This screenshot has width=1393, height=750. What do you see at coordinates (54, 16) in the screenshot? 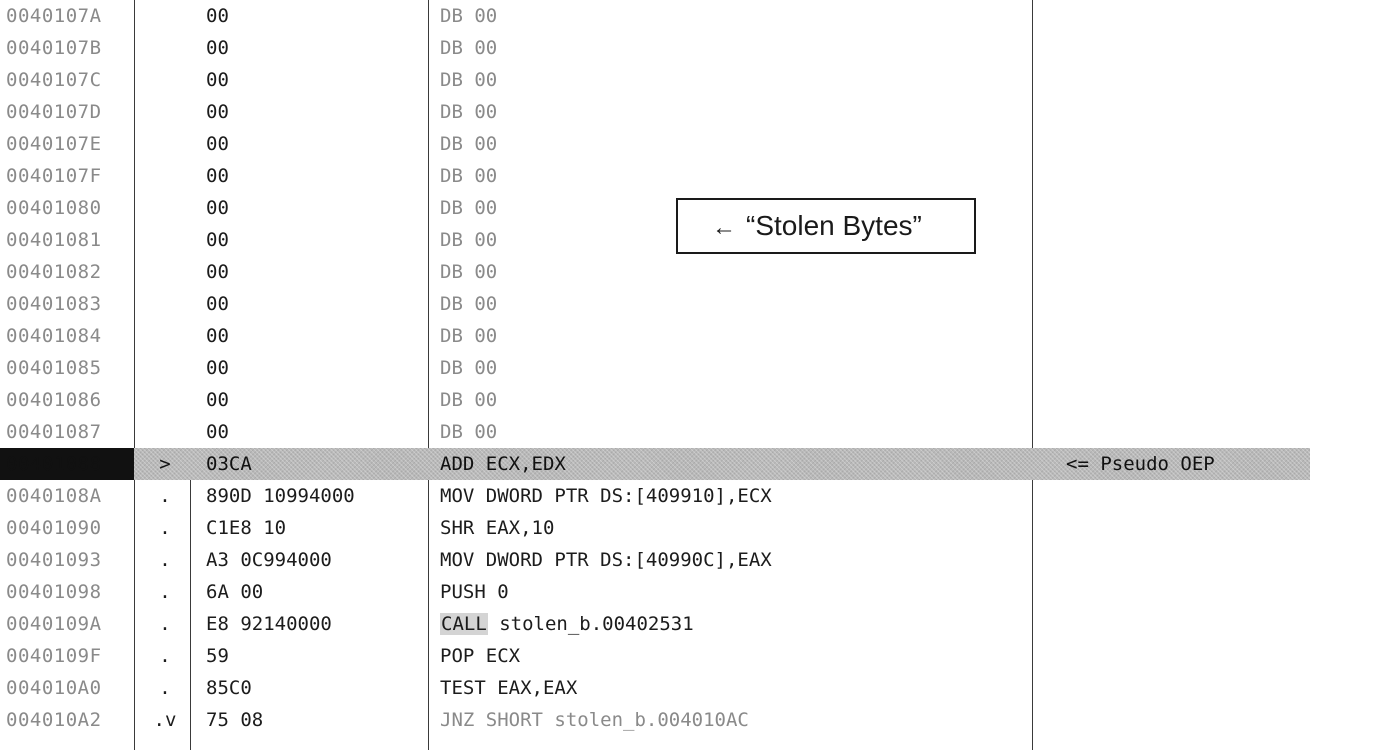
I see `address-cell: 0040107A` at bounding box center [54, 16].